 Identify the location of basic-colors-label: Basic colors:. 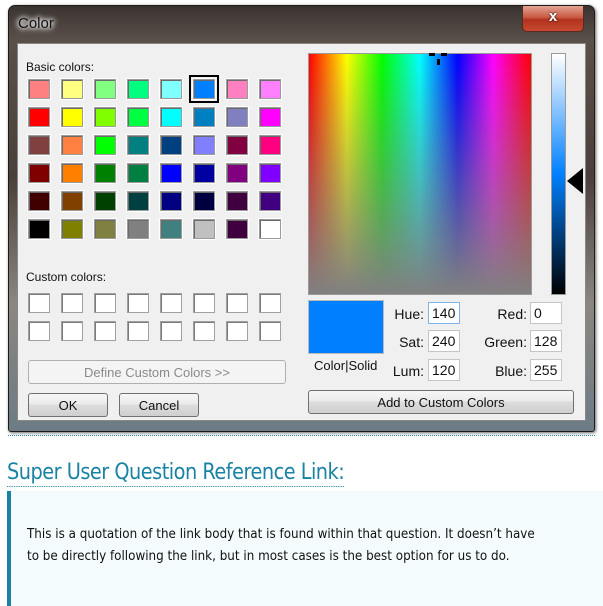
(60, 67).